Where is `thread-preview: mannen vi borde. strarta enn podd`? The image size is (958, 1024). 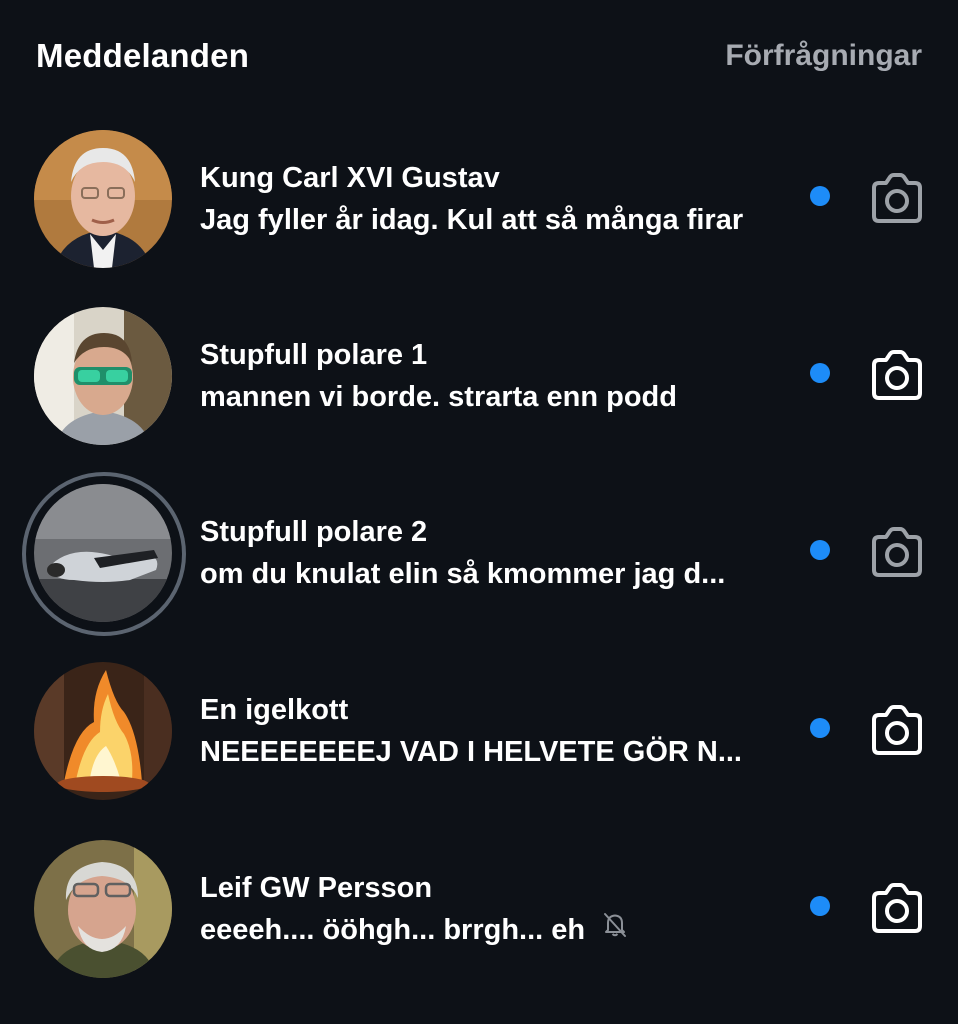
thread-preview: mannen vi borde. strarta enn podd is located at coordinates (438, 397).